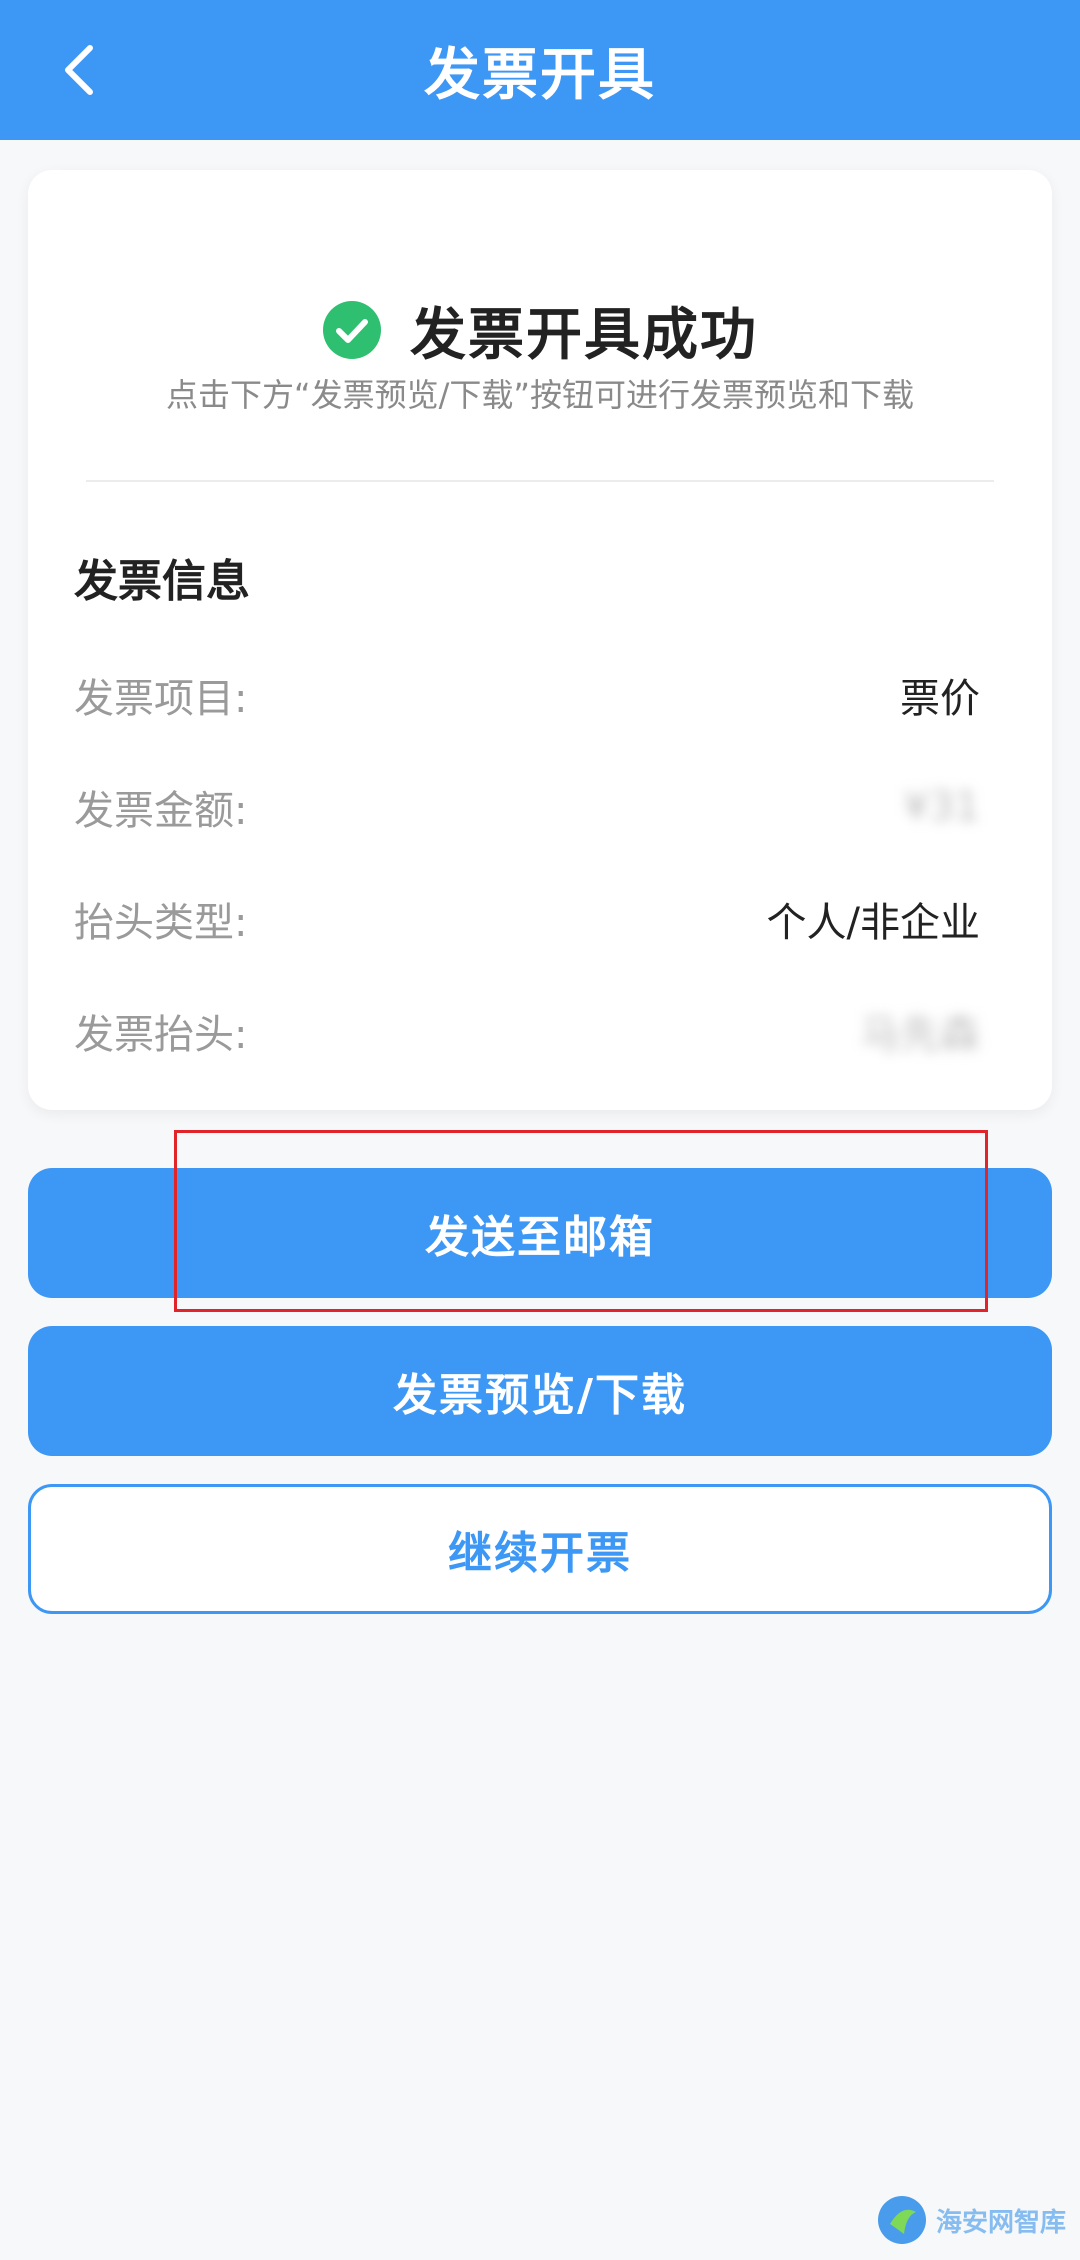 The image size is (1080, 2260). Describe the element at coordinates (162, 581) in the screenshot. I see `invoice-info-title: 发票信息` at that location.